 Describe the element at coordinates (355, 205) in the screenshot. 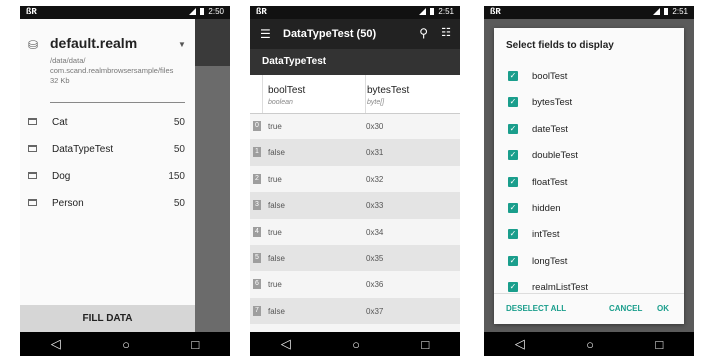

I see `table-row: 3 false 0x33` at that location.